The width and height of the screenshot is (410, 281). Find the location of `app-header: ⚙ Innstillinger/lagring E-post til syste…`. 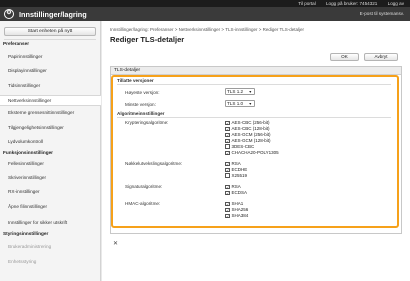

app-header: ⚙ Innstillinger/lagring E-post til syste… is located at coordinates (205, 14).